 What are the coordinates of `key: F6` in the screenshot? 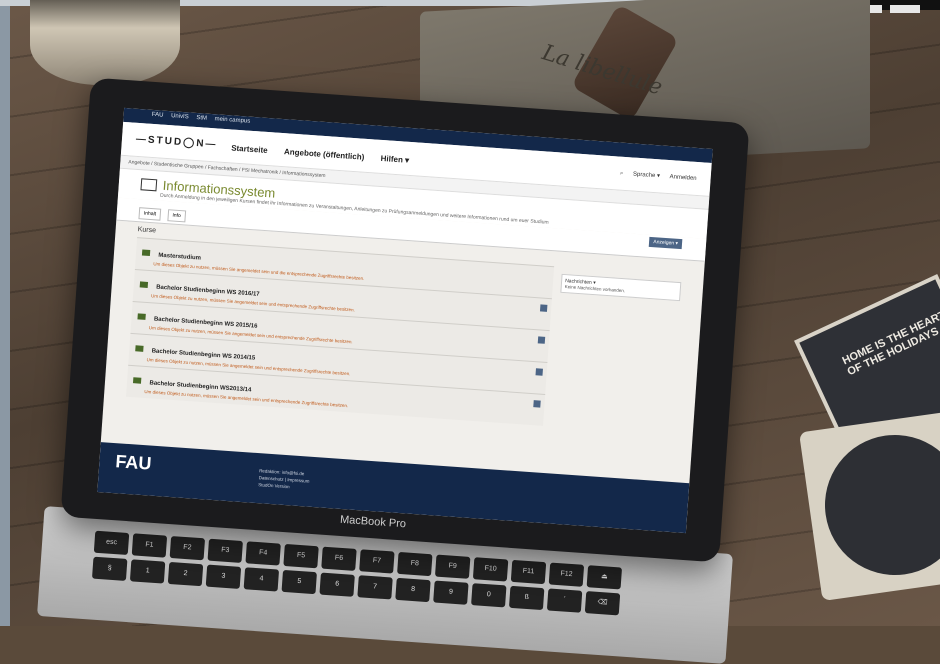 It's located at (339, 558).